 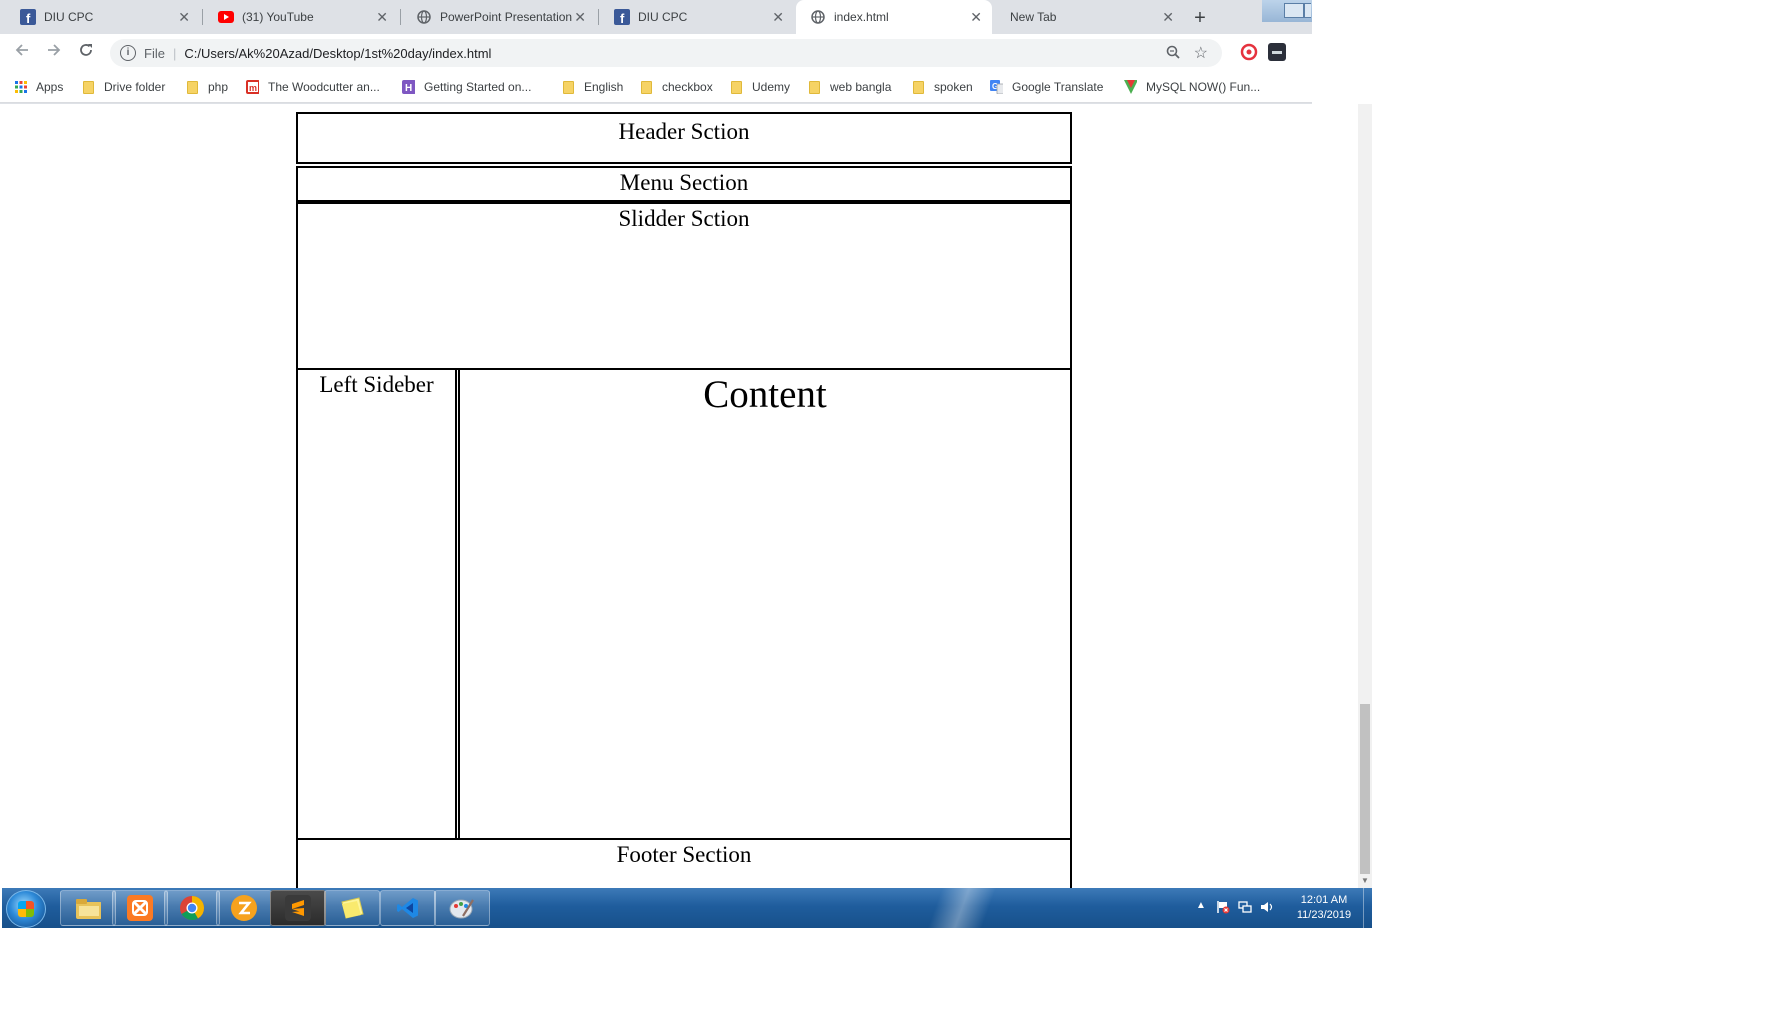 What do you see at coordinates (996, 87) in the screenshot?
I see `google-translate-icon: G` at bounding box center [996, 87].